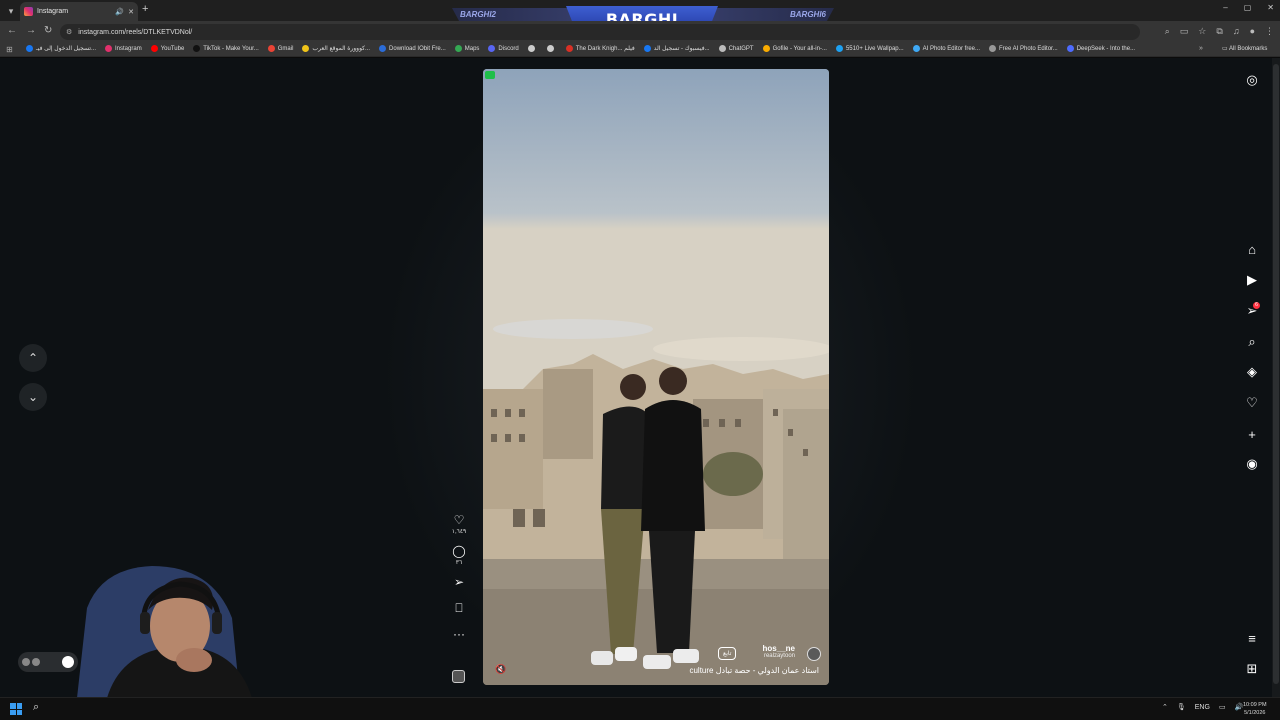  I want to click on address-bar: ⚙ instagram.com/reels/DTLKETVDNol/, so click(600, 32).